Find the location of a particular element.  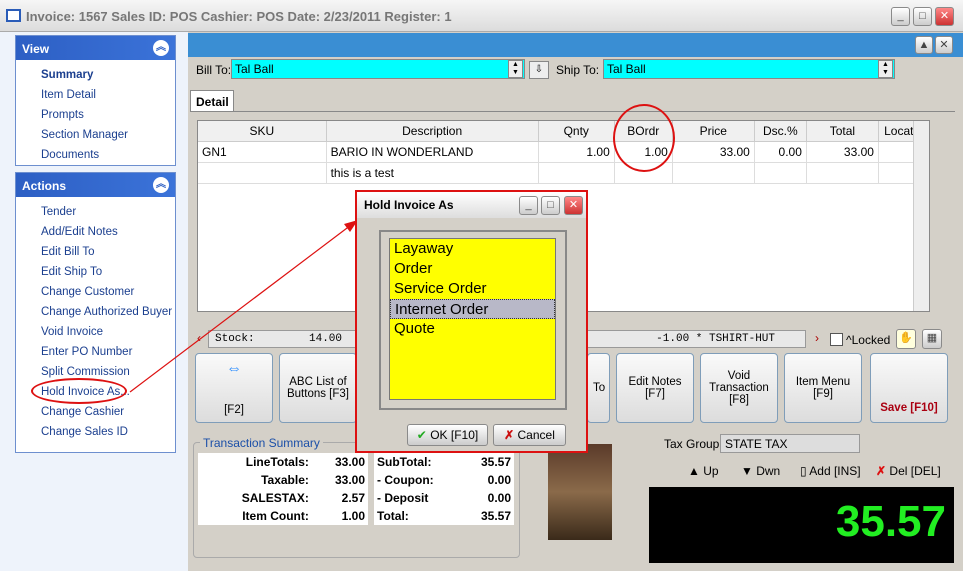

cancel-label: Cancel is located at coordinates (536, 435).